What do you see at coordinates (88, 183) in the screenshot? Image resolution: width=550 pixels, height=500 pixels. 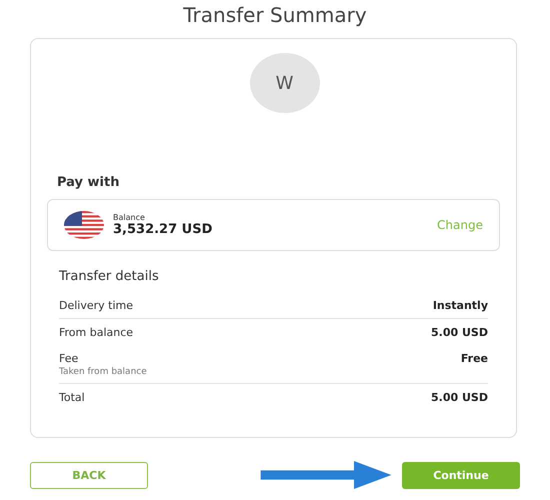 I see `pay-with-label: Pay with` at bounding box center [88, 183].